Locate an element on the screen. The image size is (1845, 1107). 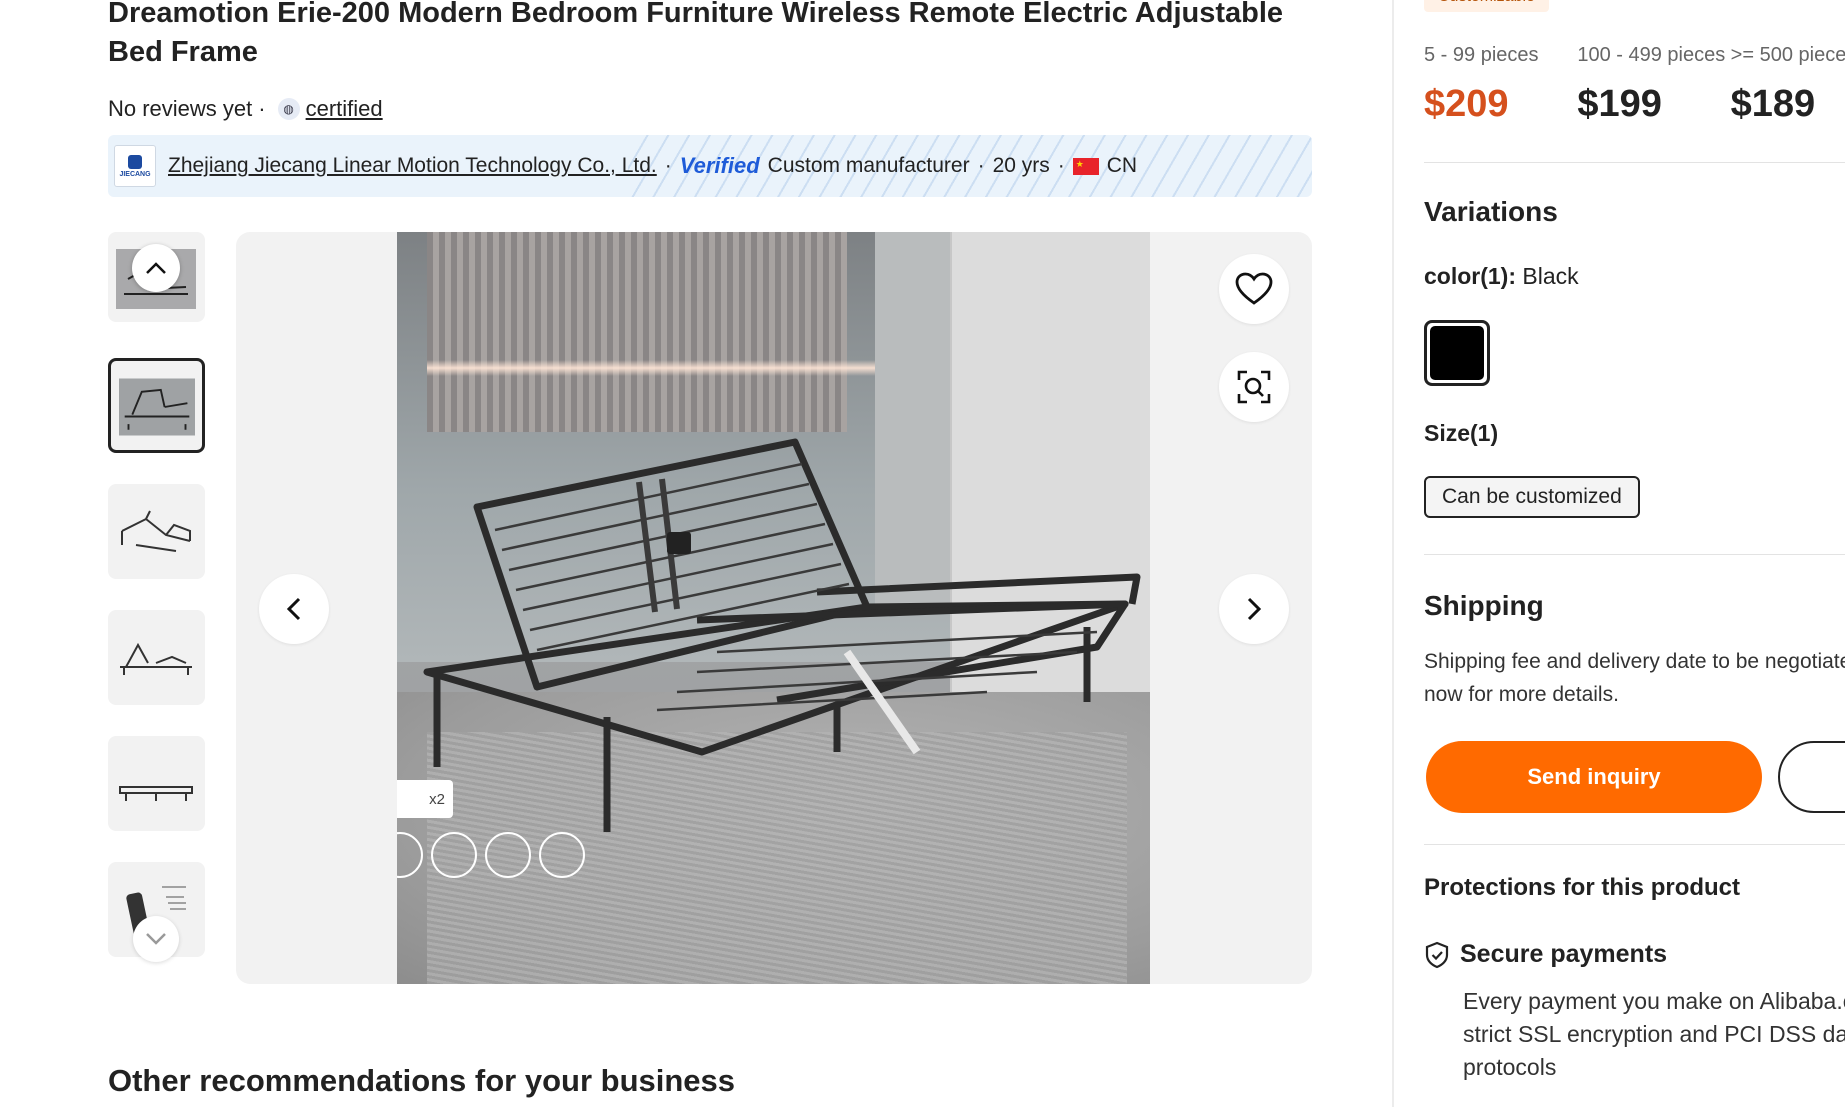
variations-heading: Variations is located at coordinates (1491, 211).